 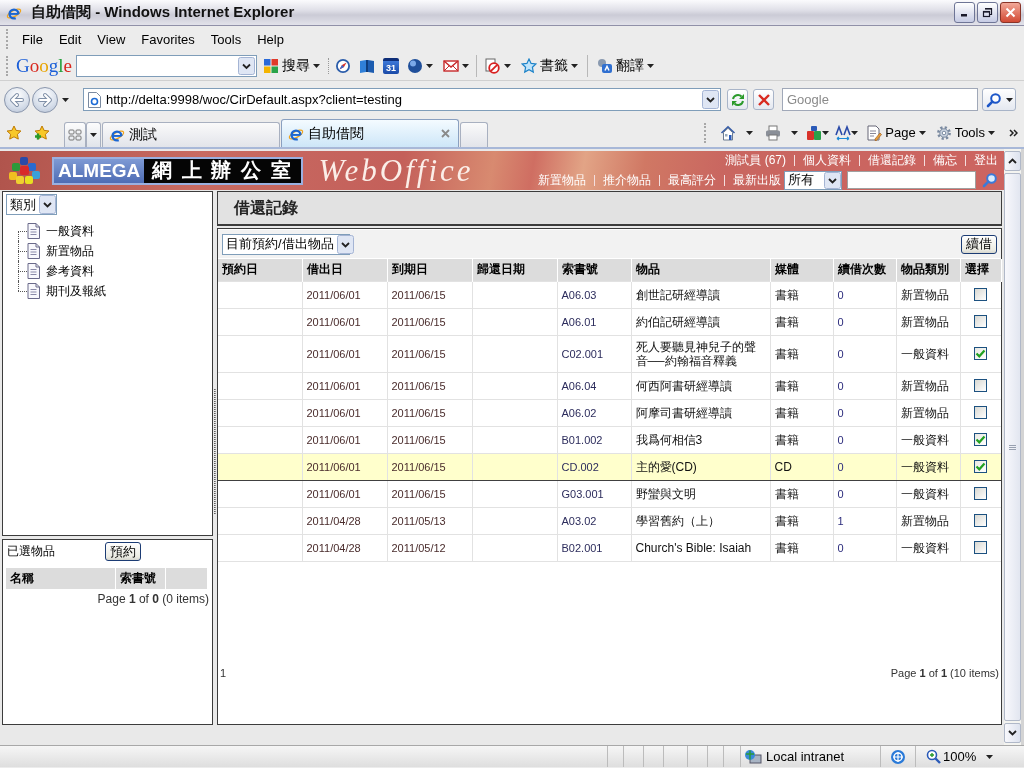 What do you see at coordinates (737, 99) in the screenshot?
I see `refresh-button` at bounding box center [737, 99].